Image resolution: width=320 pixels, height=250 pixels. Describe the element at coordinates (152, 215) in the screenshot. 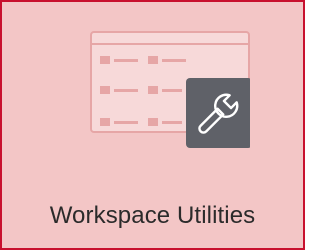

I see `tile-label: Workspace Utilities` at that location.